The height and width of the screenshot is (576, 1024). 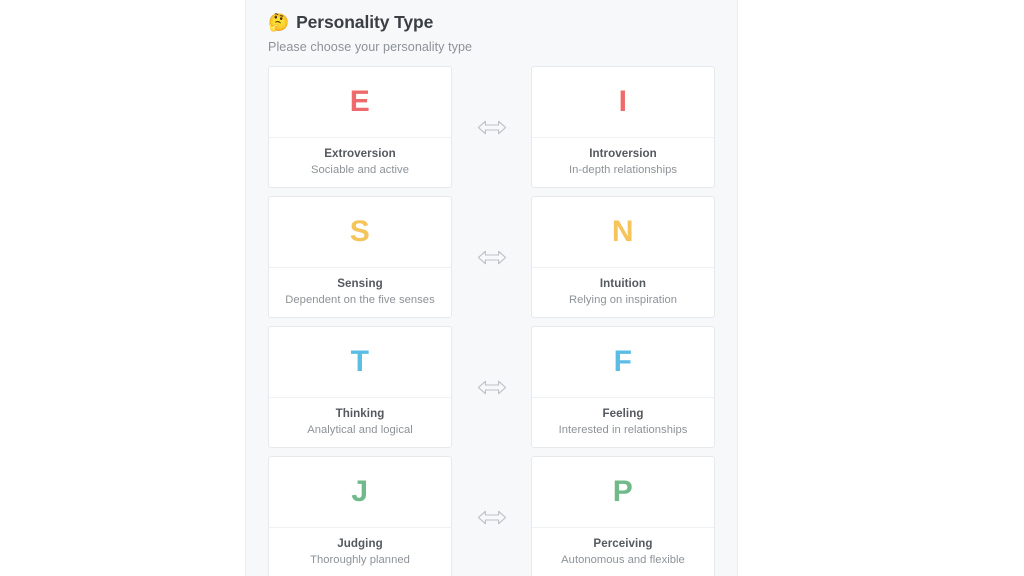 I want to click on personality-option-card: N Intuition Relying on inspiration, so click(x=623, y=257).